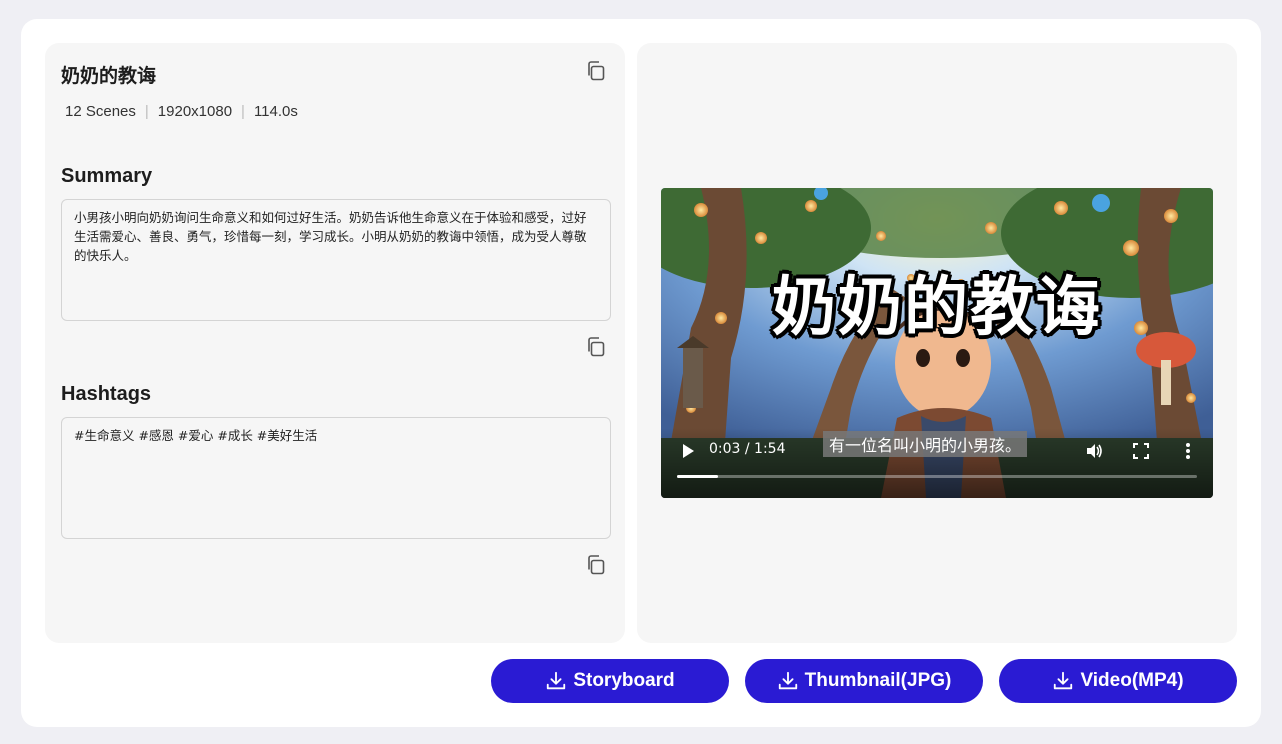 This screenshot has height=744, width=1282. What do you see at coordinates (1188, 451) in the screenshot?
I see `more-options-icon` at bounding box center [1188, 451].